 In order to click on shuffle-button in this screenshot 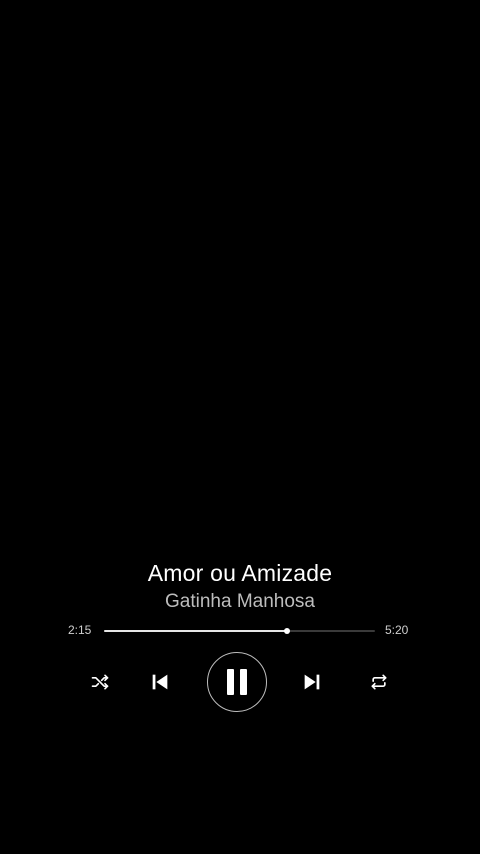, I will do `click(100, 682)`.